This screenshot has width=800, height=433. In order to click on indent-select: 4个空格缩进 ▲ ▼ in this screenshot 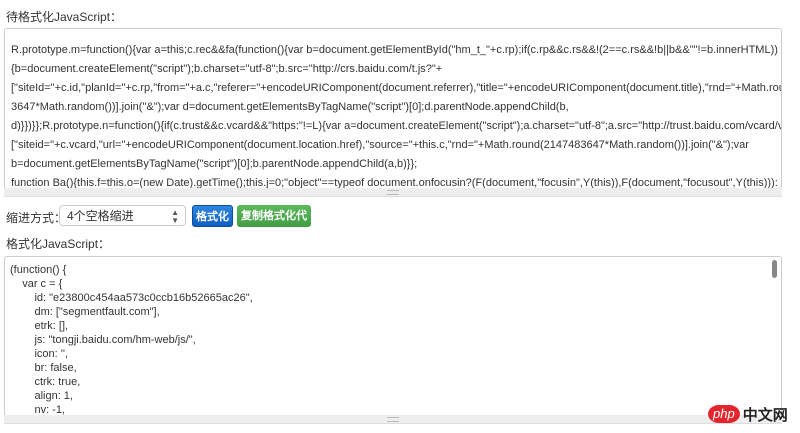, I will do `click(122, 215)`.